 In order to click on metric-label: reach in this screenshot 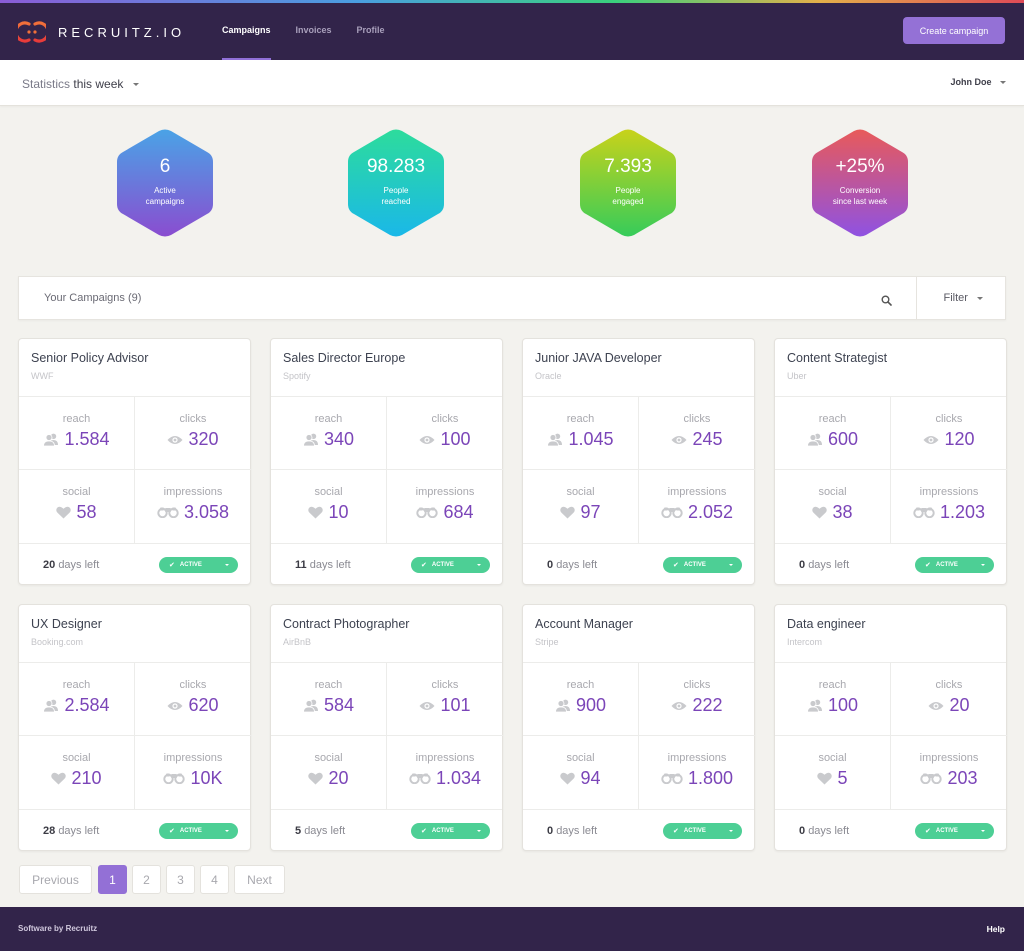, I will do `click(76, 685)`.